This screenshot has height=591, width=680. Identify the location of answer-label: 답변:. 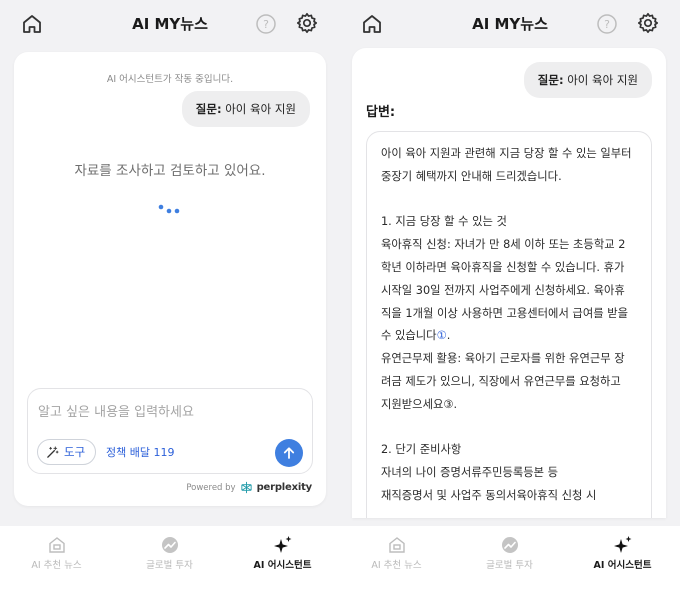
(381, 112).